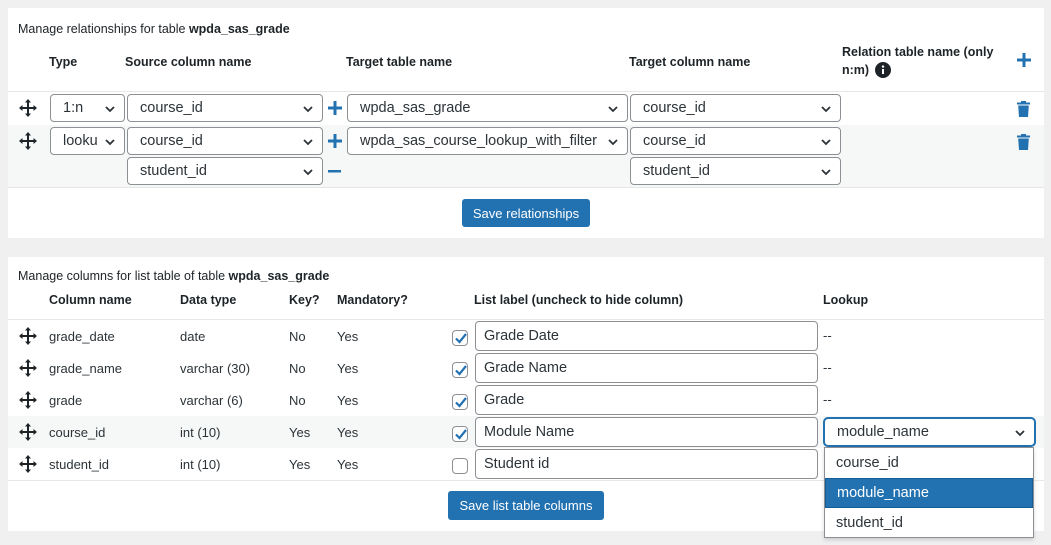 The image size is (1051, 545). I want to click on list-label-input: Module Name, so click(646, 432).